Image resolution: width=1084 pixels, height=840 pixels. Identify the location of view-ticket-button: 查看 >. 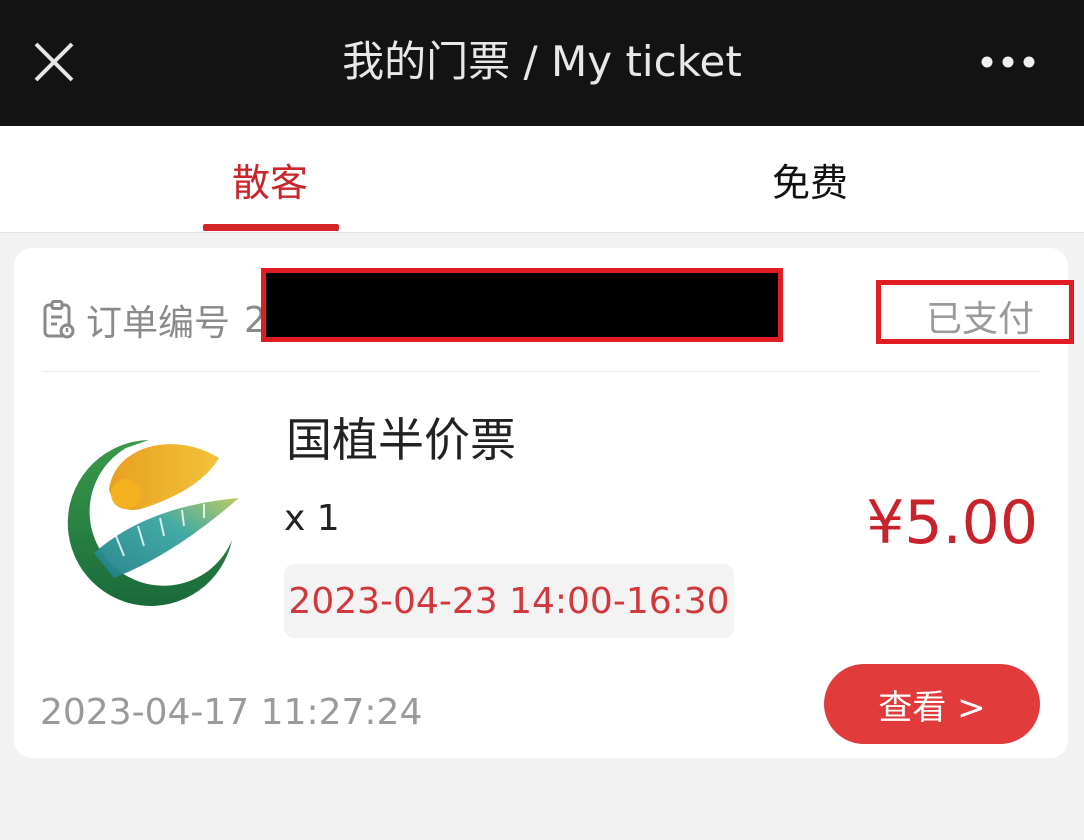
(932, 704).